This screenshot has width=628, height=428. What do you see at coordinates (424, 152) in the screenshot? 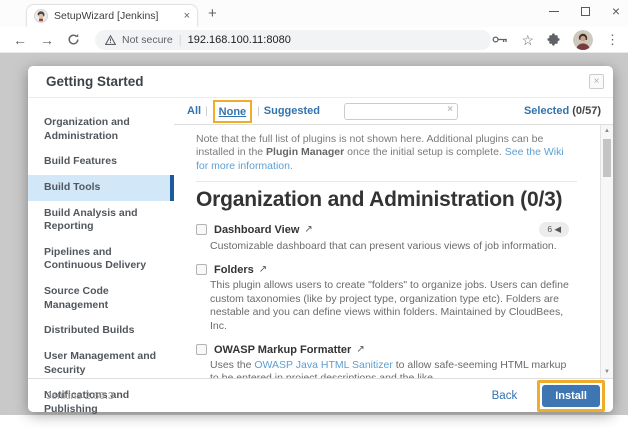
I see `note-text: once the initial setup is complete.` at bounding box center [424, 152].